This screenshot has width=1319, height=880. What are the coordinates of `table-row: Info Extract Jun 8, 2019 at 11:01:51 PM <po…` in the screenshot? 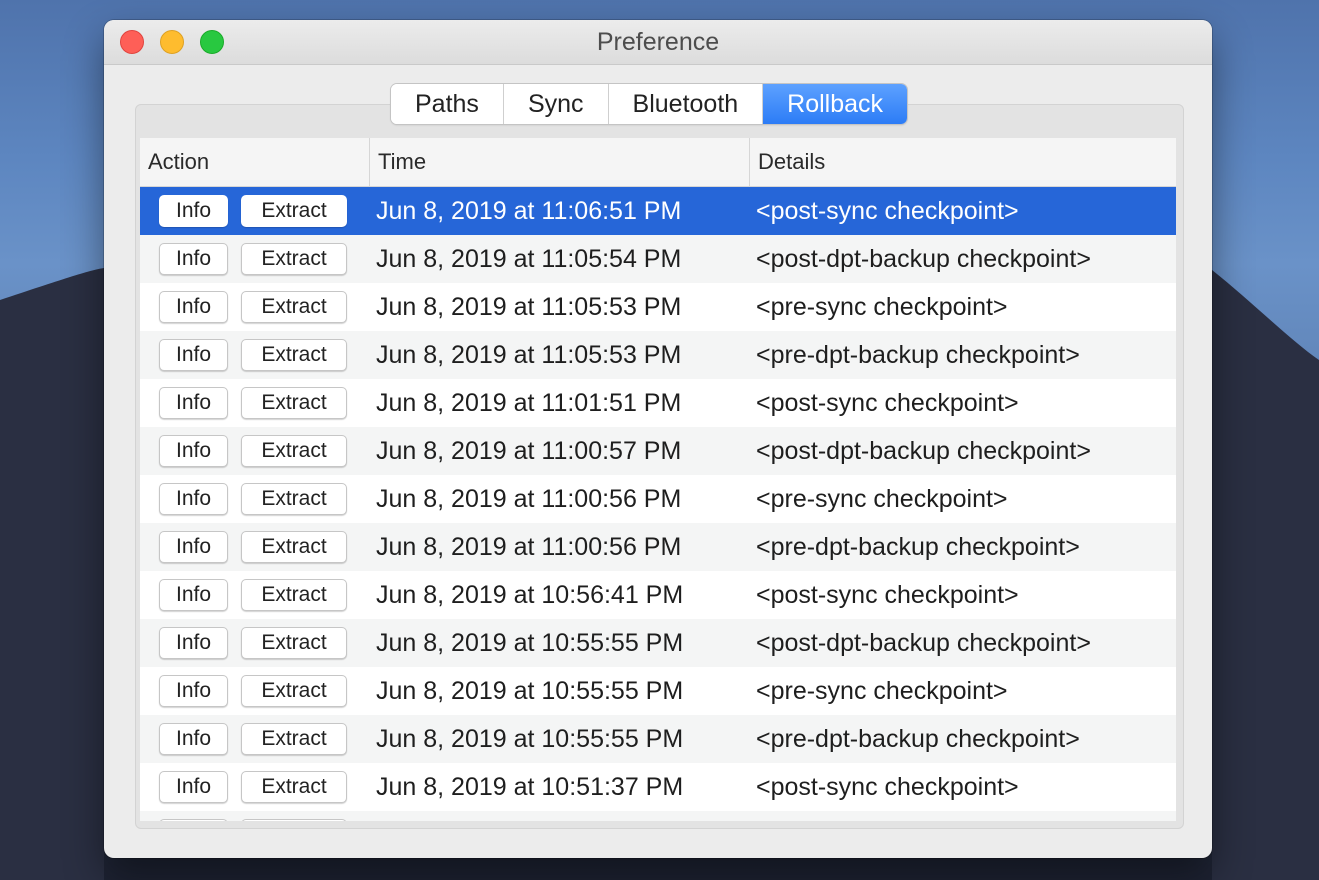 It's located at (658, 403).